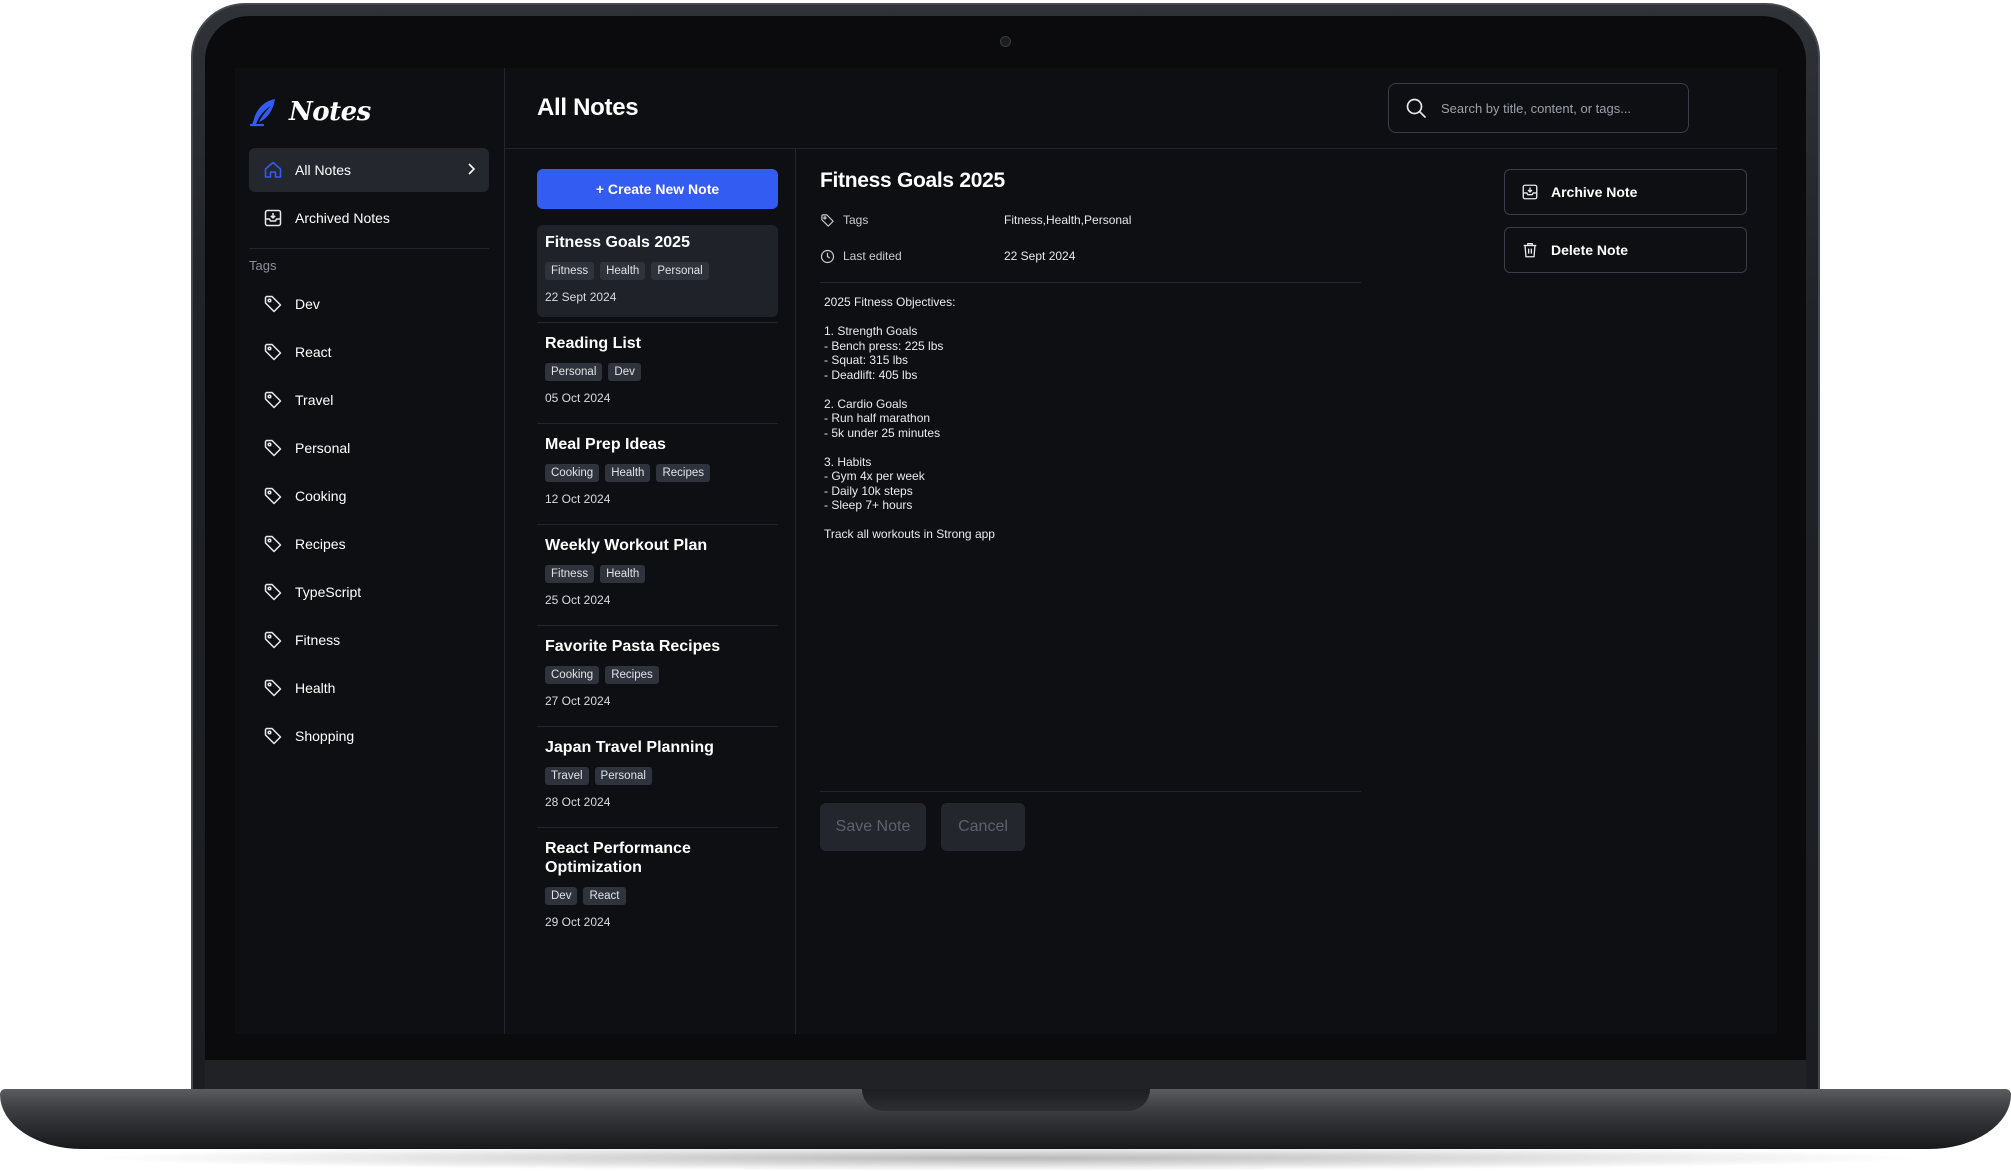 The image size is (2011, 1171). I want to click on laptop-notch, so click(1006, 1100).